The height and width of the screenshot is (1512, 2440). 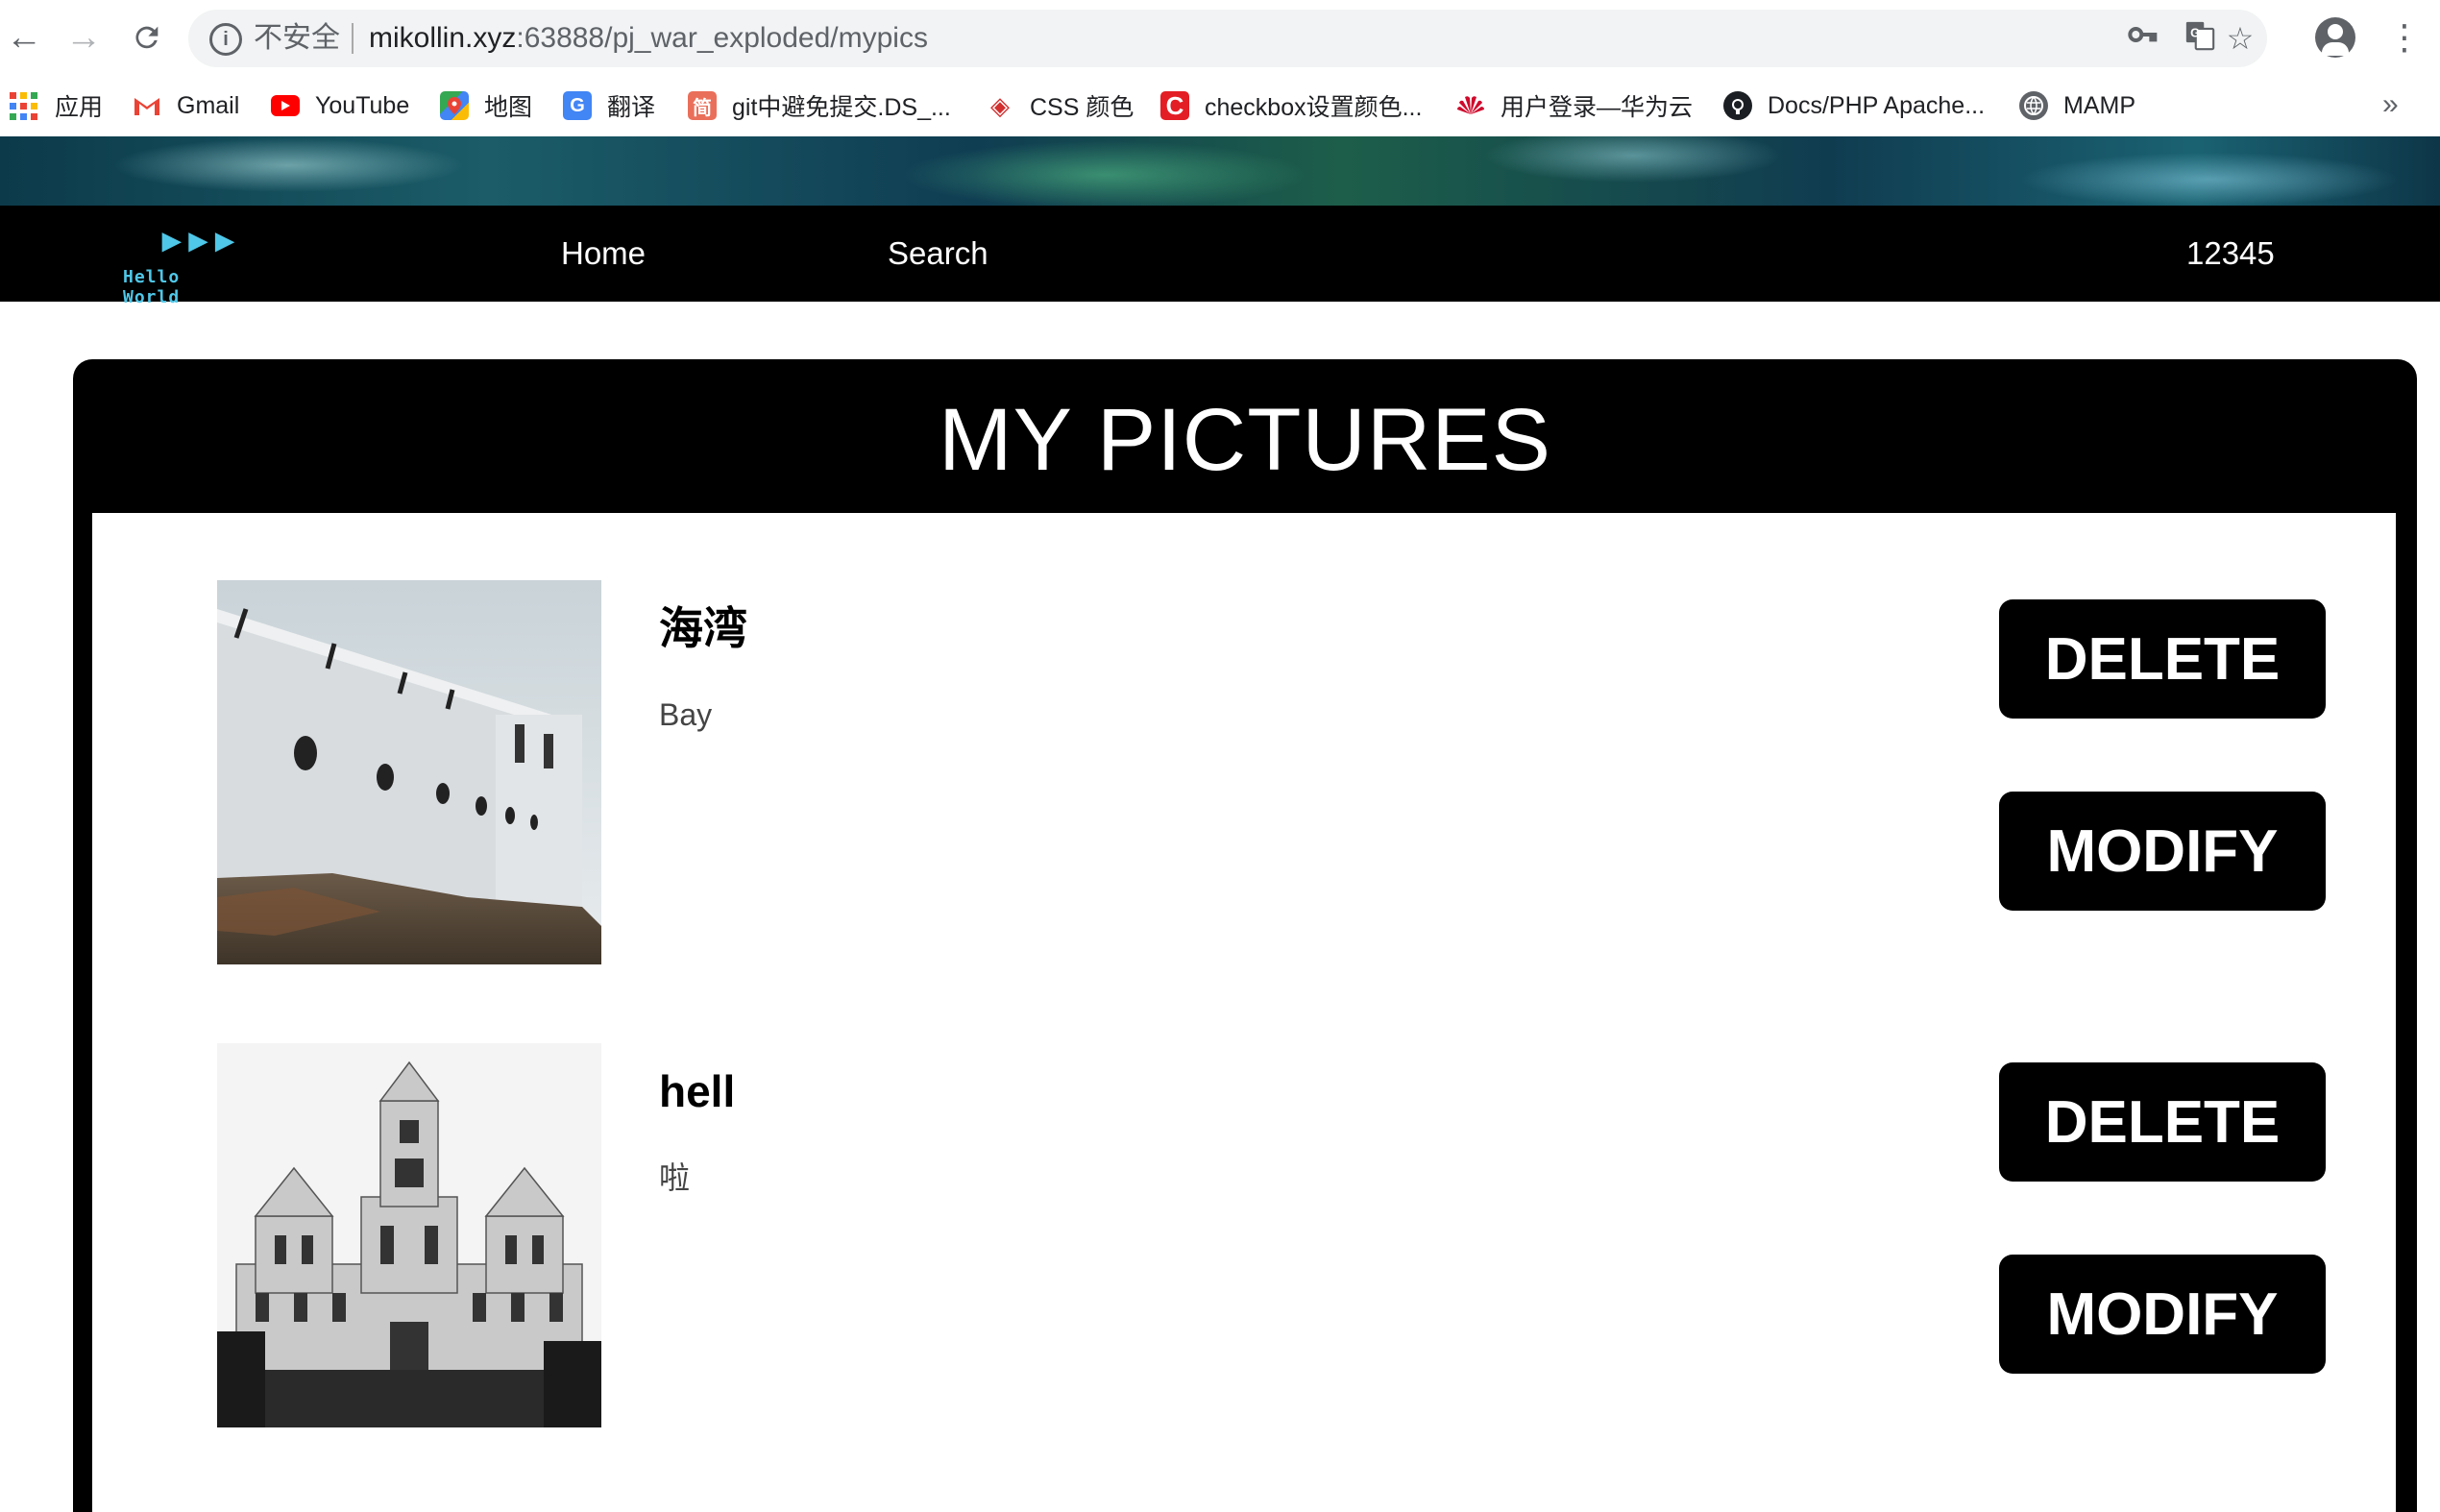 I want to click on logo-text: Hello World, so click(x=152, y=287).